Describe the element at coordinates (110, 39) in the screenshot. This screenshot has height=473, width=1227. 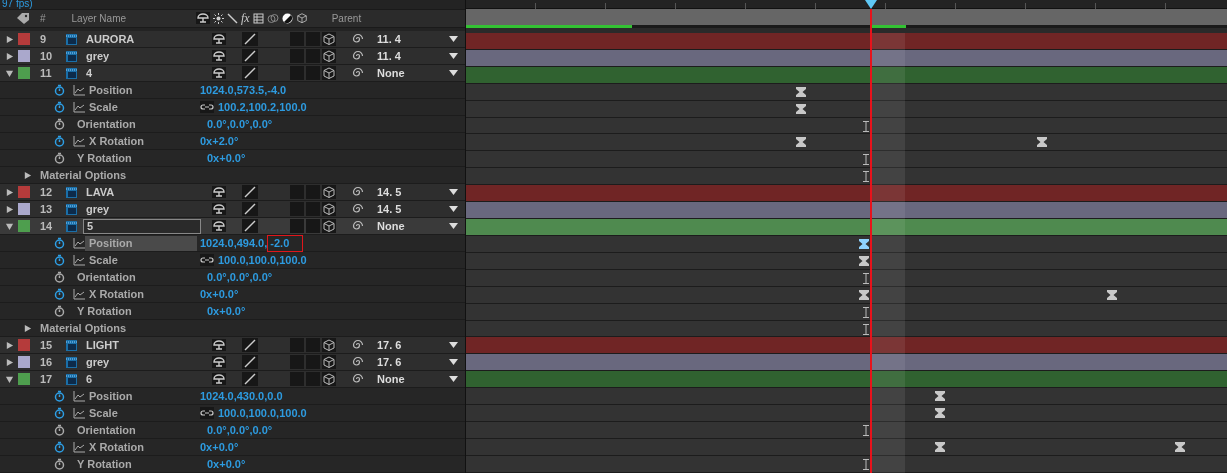
I see `layer-name: AURORA` at that location.